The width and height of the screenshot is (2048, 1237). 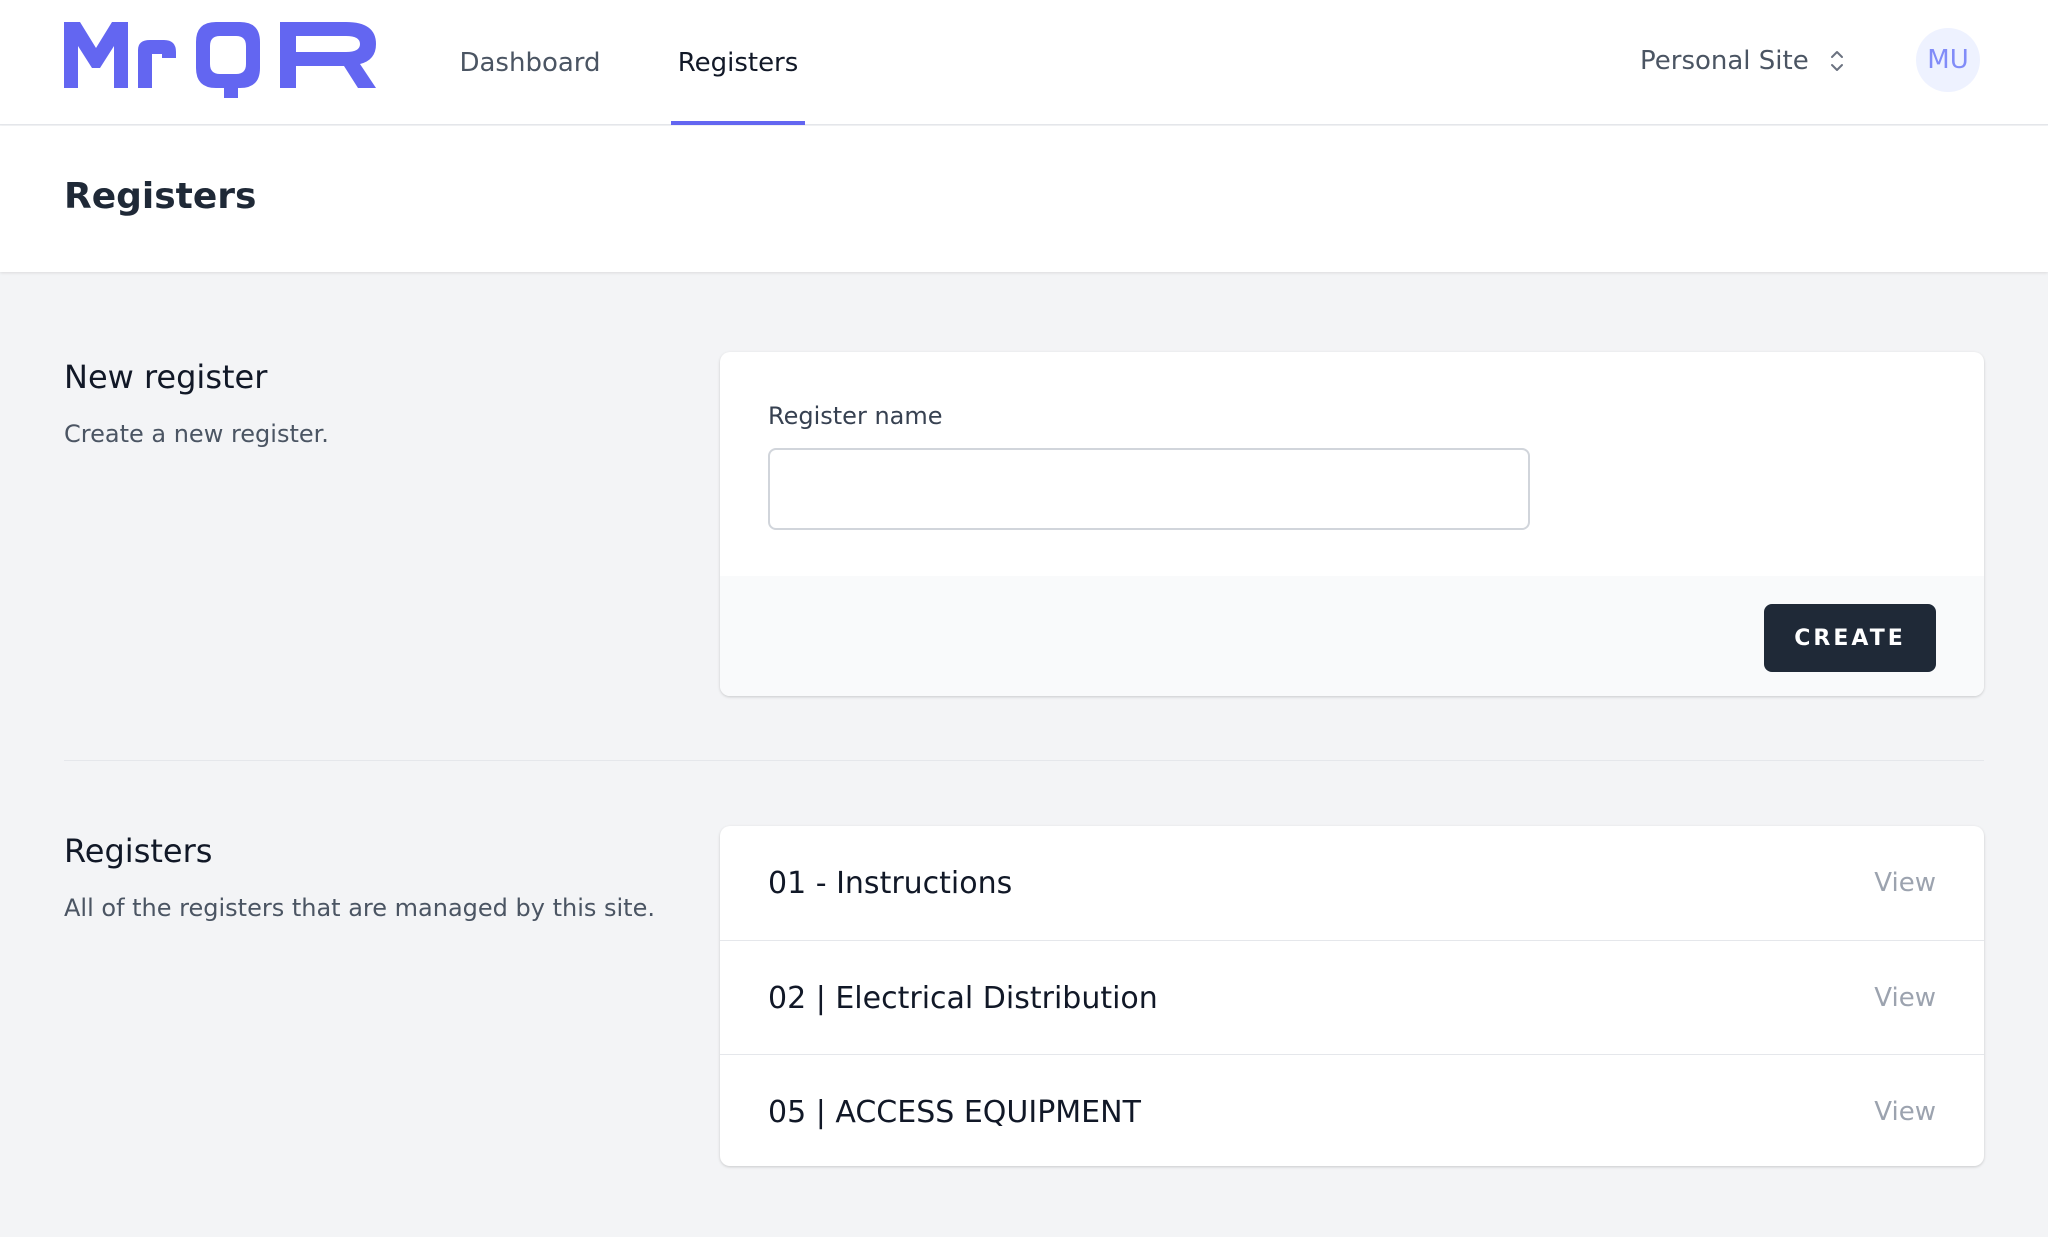 What do you see at coordinates (1352, 883) in the screenshot?
I see `list-item: 01 - Instructions View` at bounding box center [1352, 883].